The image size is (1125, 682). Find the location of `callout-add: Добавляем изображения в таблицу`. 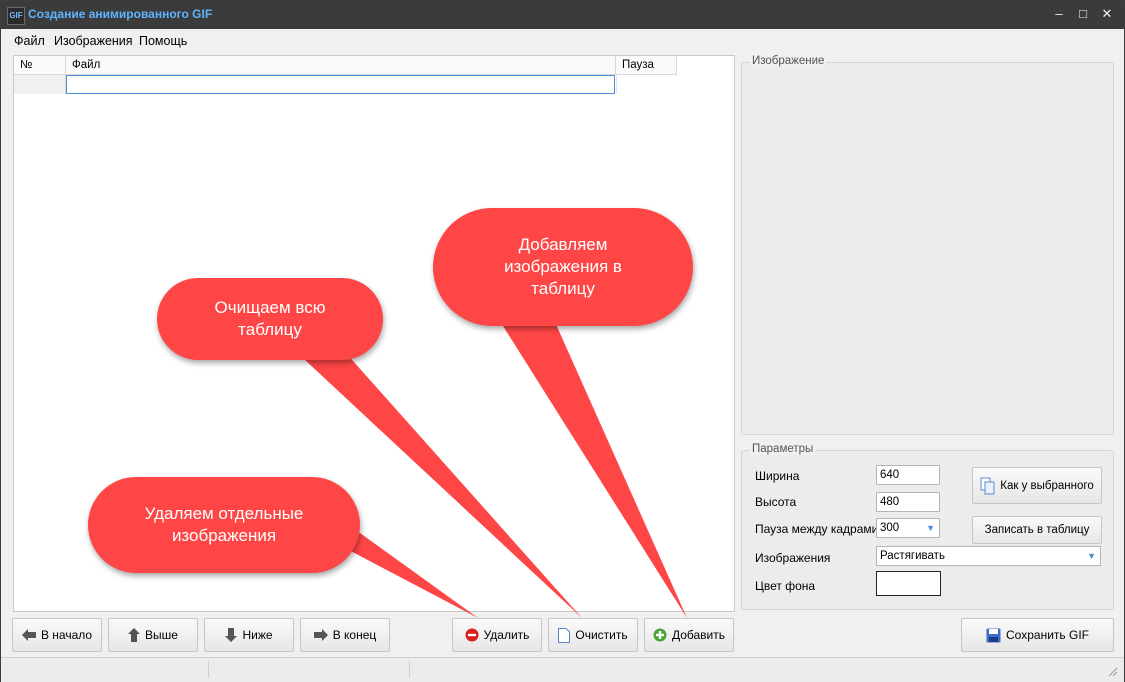

callout-add: Добавляем изображения в таблицу is located at coordinates (563, 267).